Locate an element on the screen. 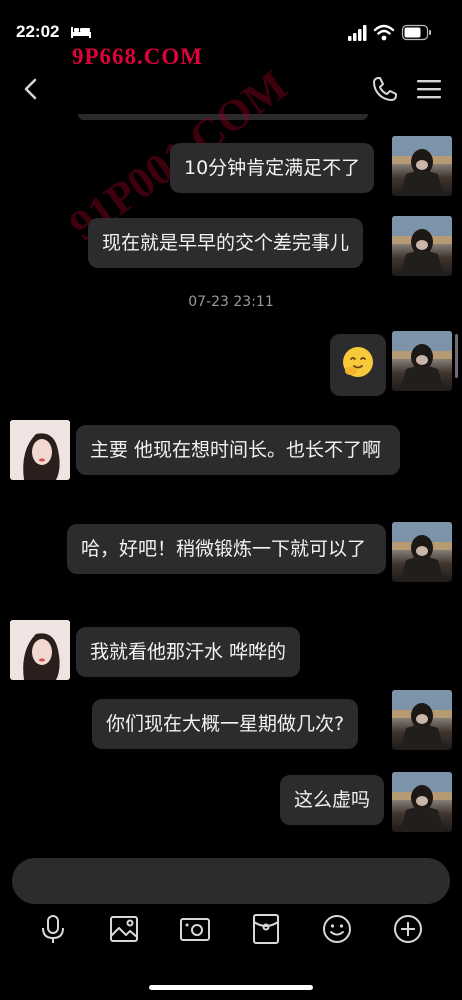  menu-icon is located at coordinates (429, 89).